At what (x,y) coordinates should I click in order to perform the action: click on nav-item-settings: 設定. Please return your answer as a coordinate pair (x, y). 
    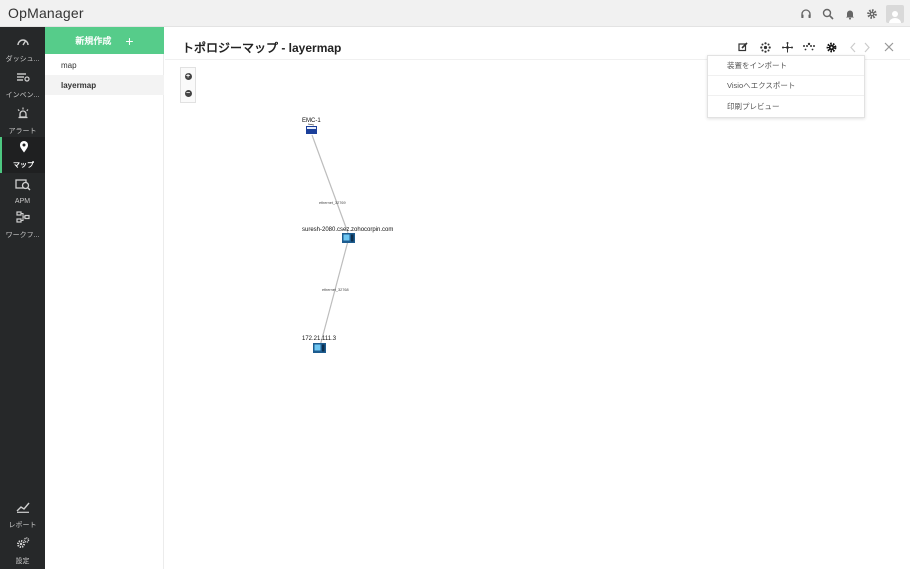
    Looking at the image, I should click on (22, 551).